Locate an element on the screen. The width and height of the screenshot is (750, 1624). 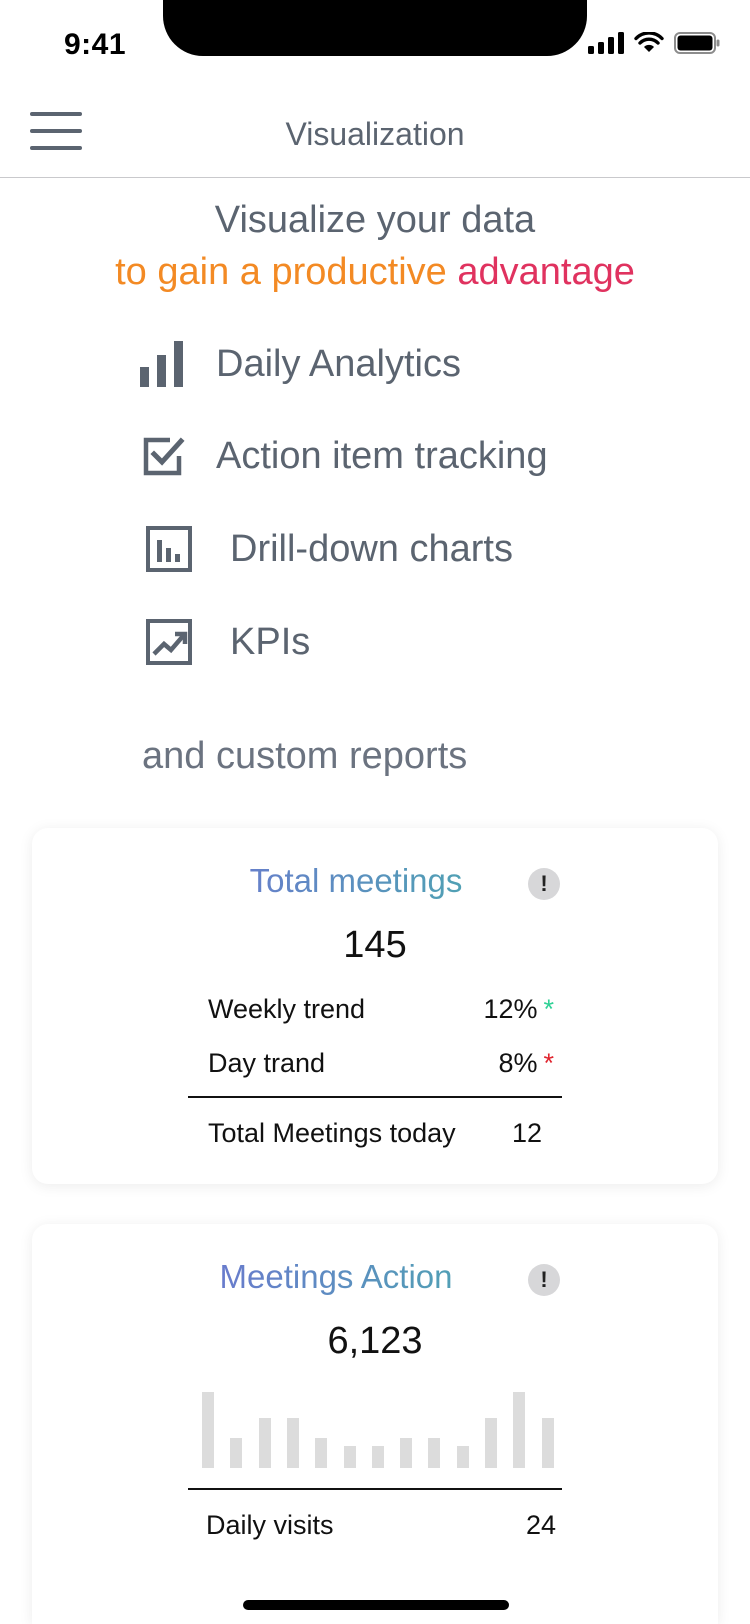
trending-up-icon is located at coordinates (169, 642).